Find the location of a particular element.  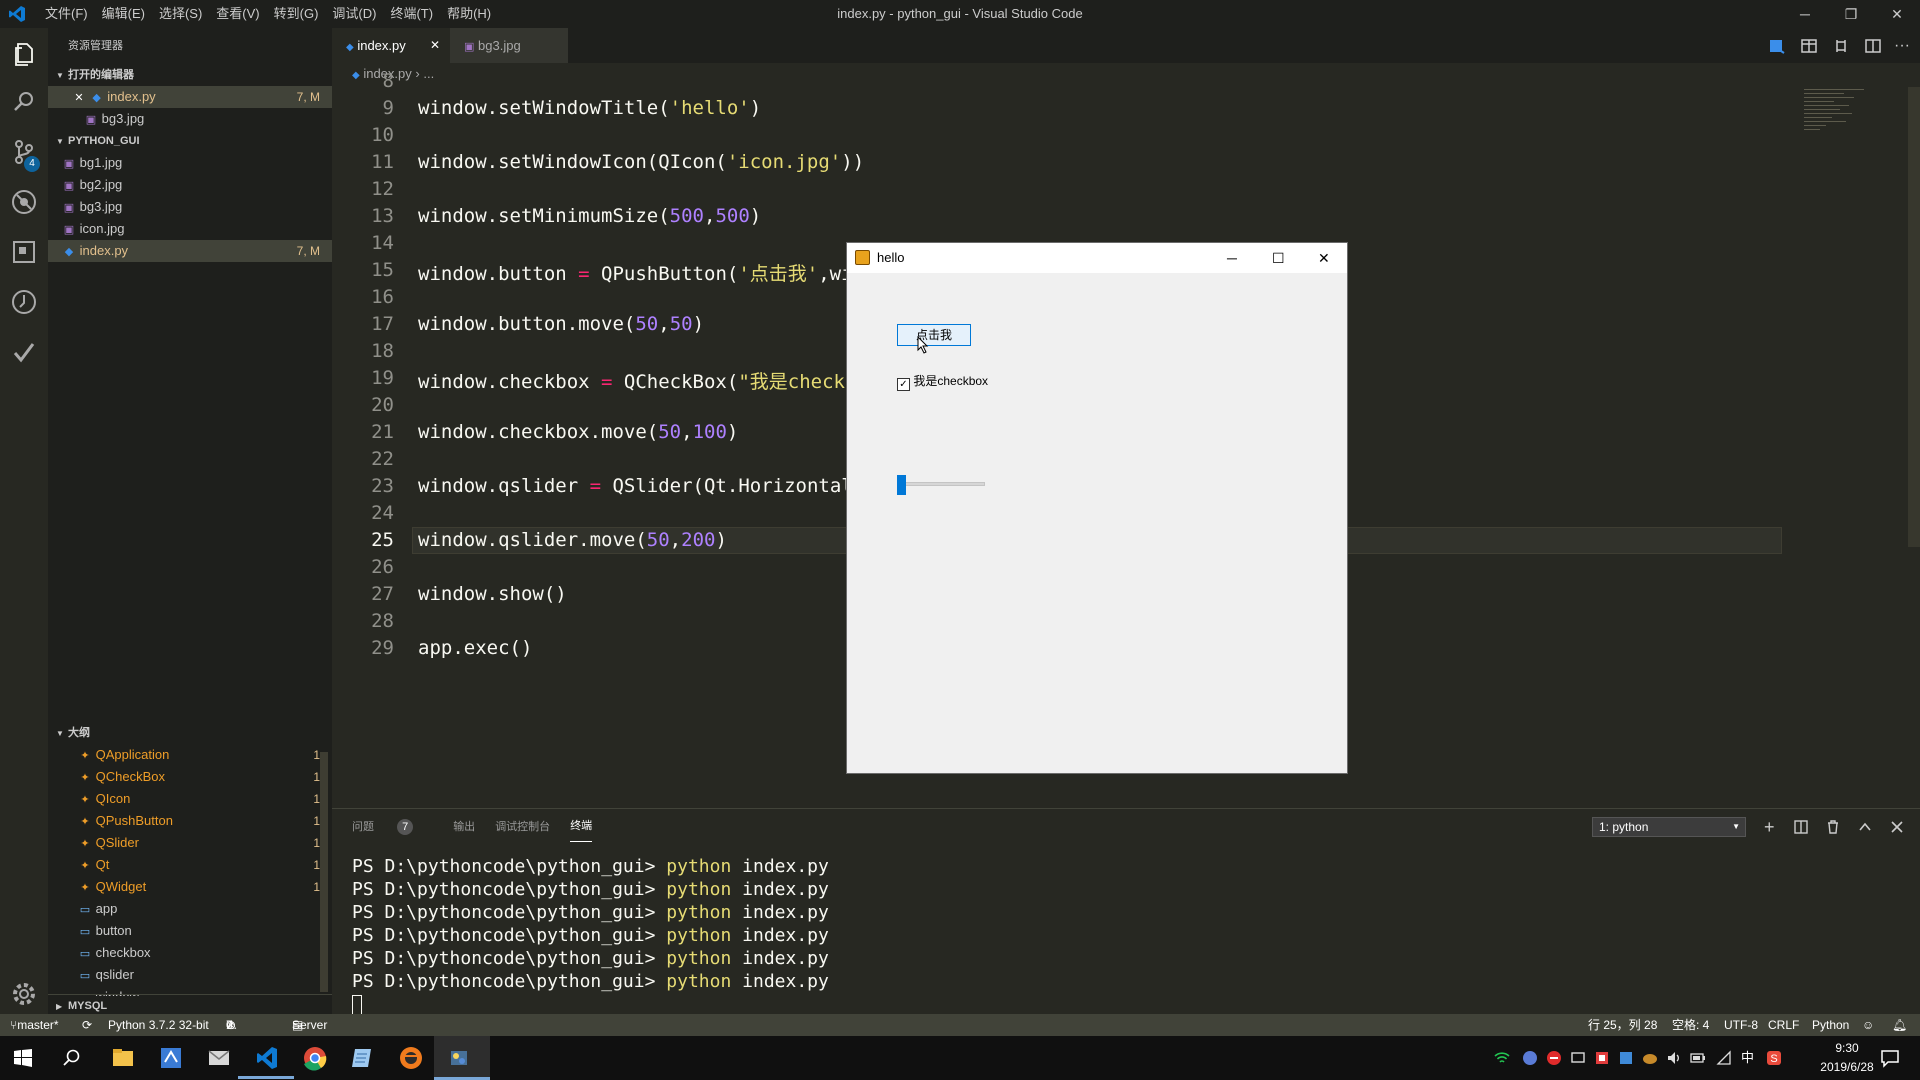

outline-item: ▭ checkbox is located at coordinates (190, 953).